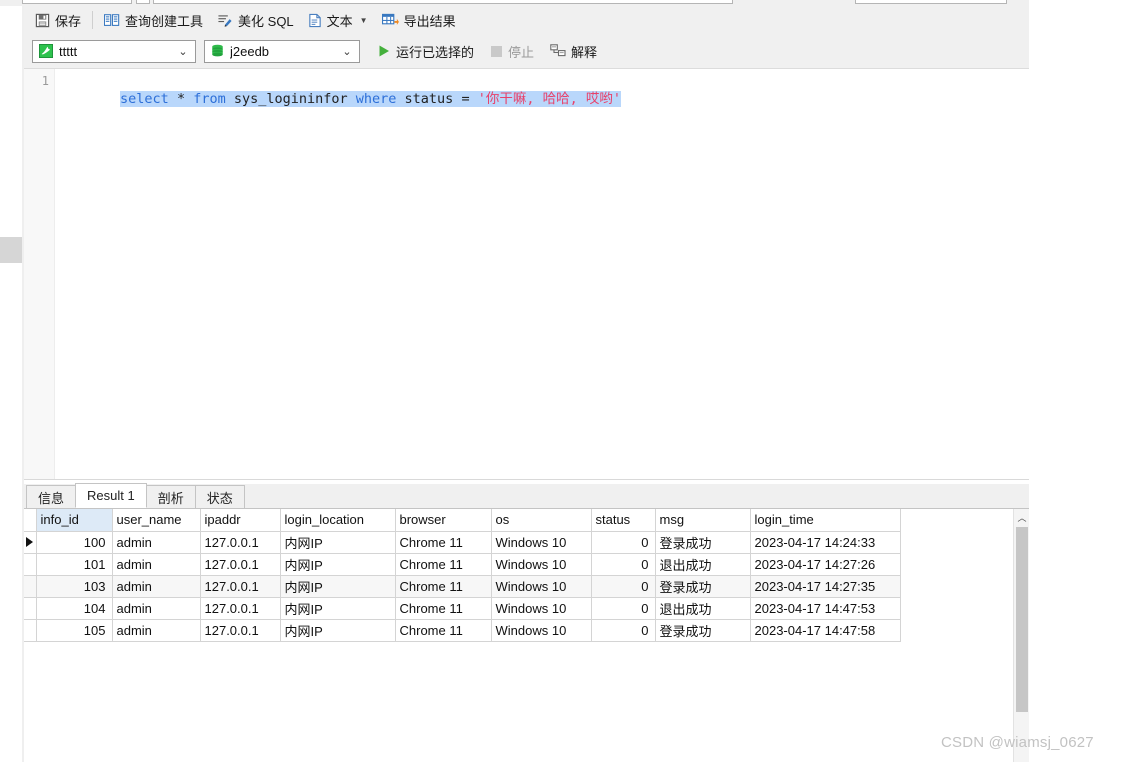  Describe the element at coordinates (209, 99) in the screenshot. I see `sql-token-from: from` at that location.